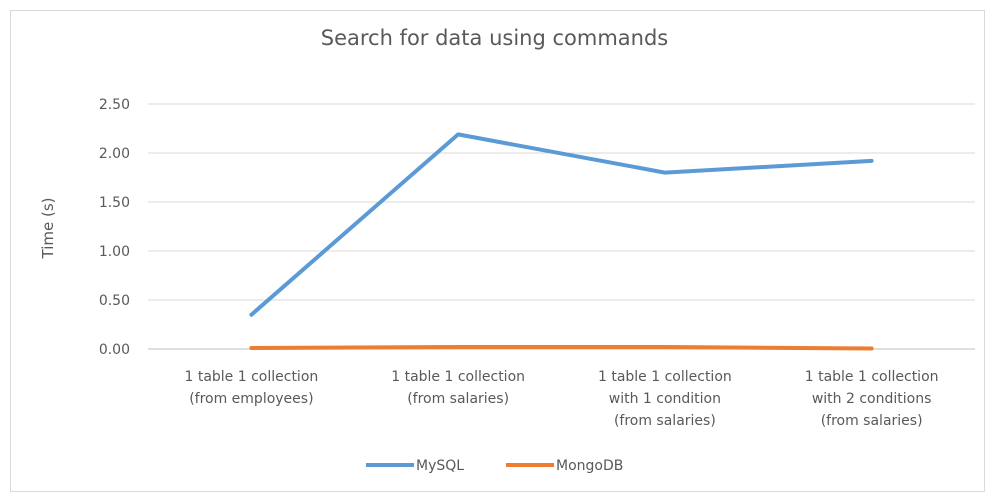  What do you see at coordinates (48, 229) in the screenshot?
I see `y-axis-label: Time (s)` at bounding box center [48, 229].